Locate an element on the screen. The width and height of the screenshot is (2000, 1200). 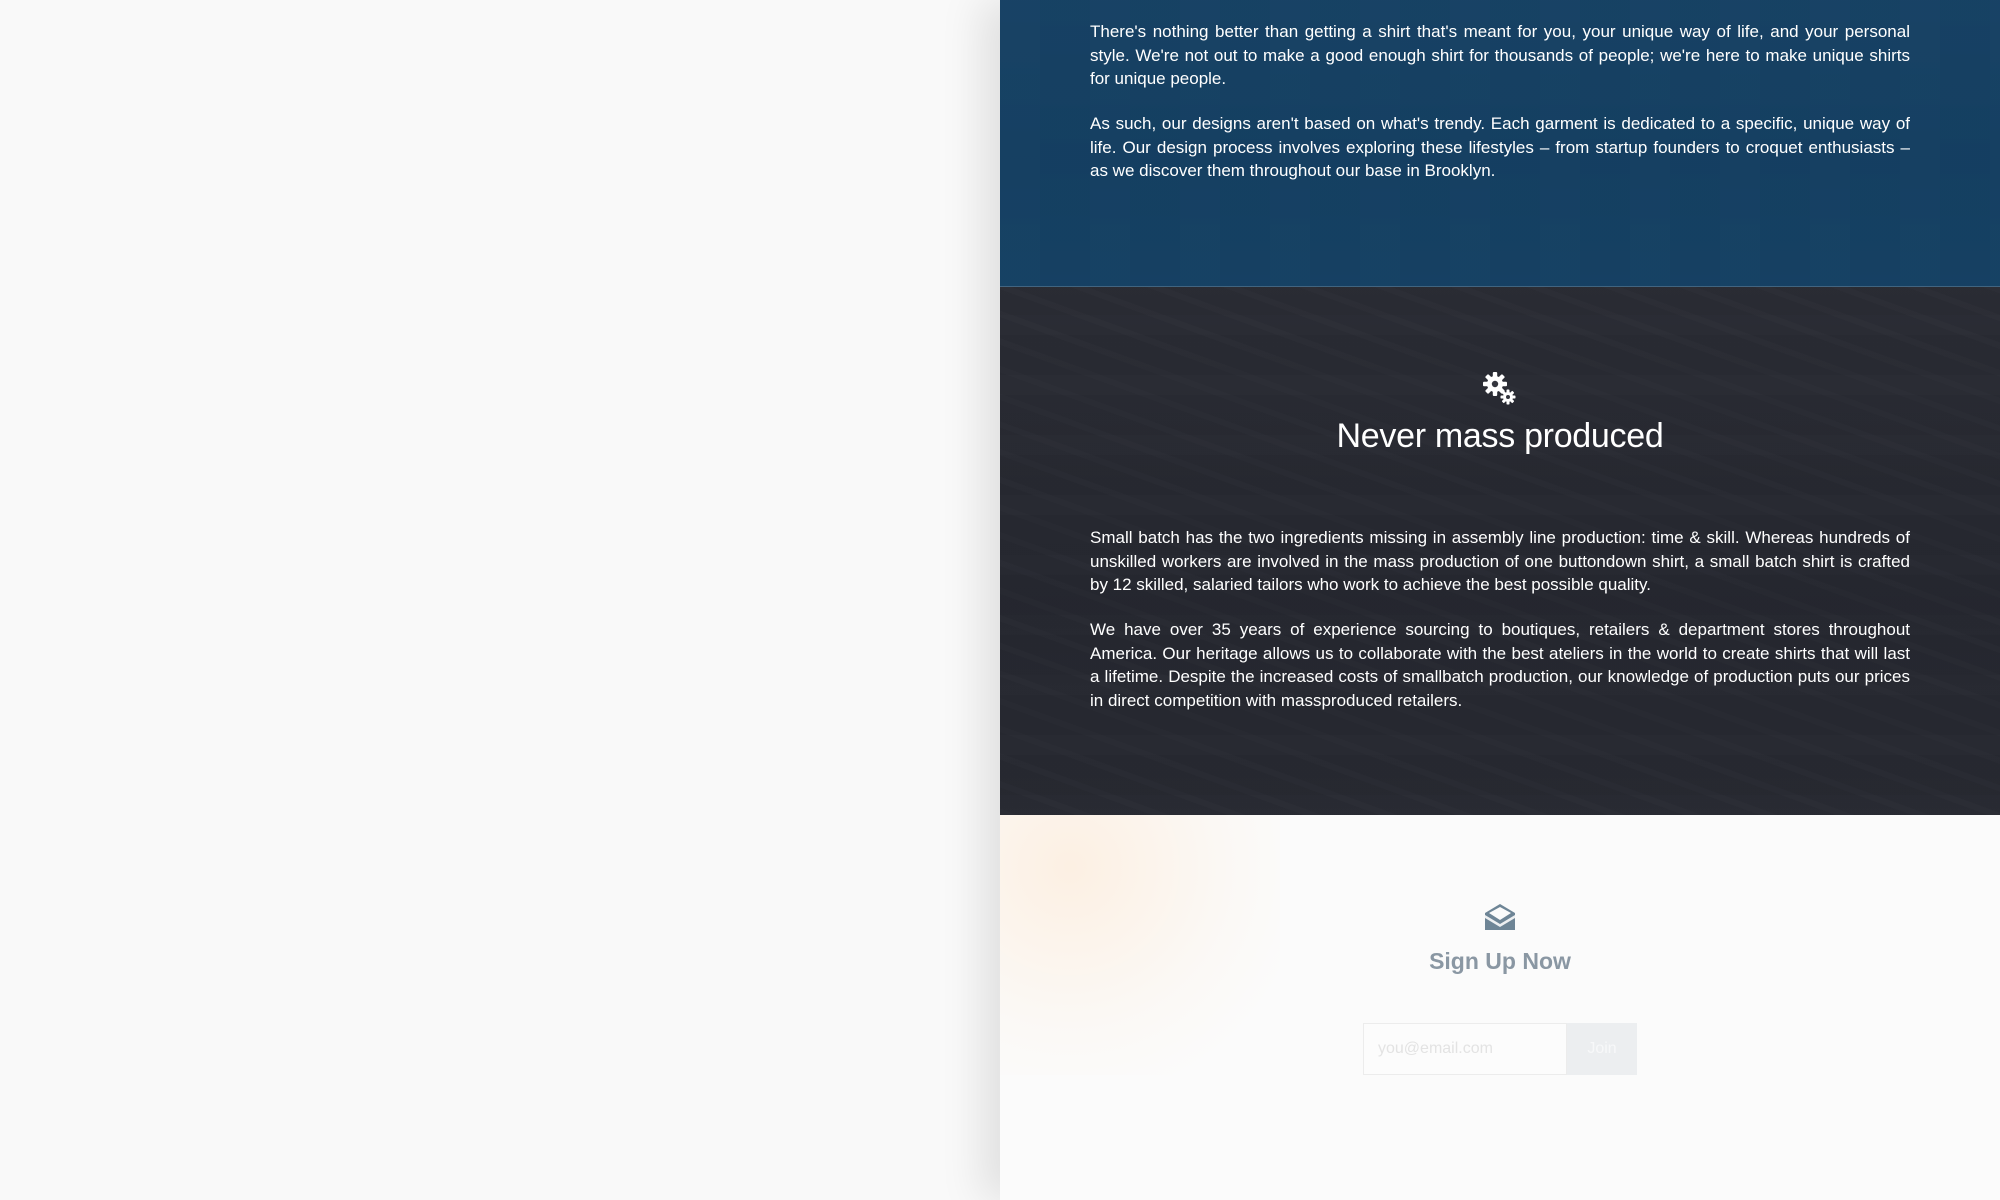
background-fade is located at coordinates (1140, 945).